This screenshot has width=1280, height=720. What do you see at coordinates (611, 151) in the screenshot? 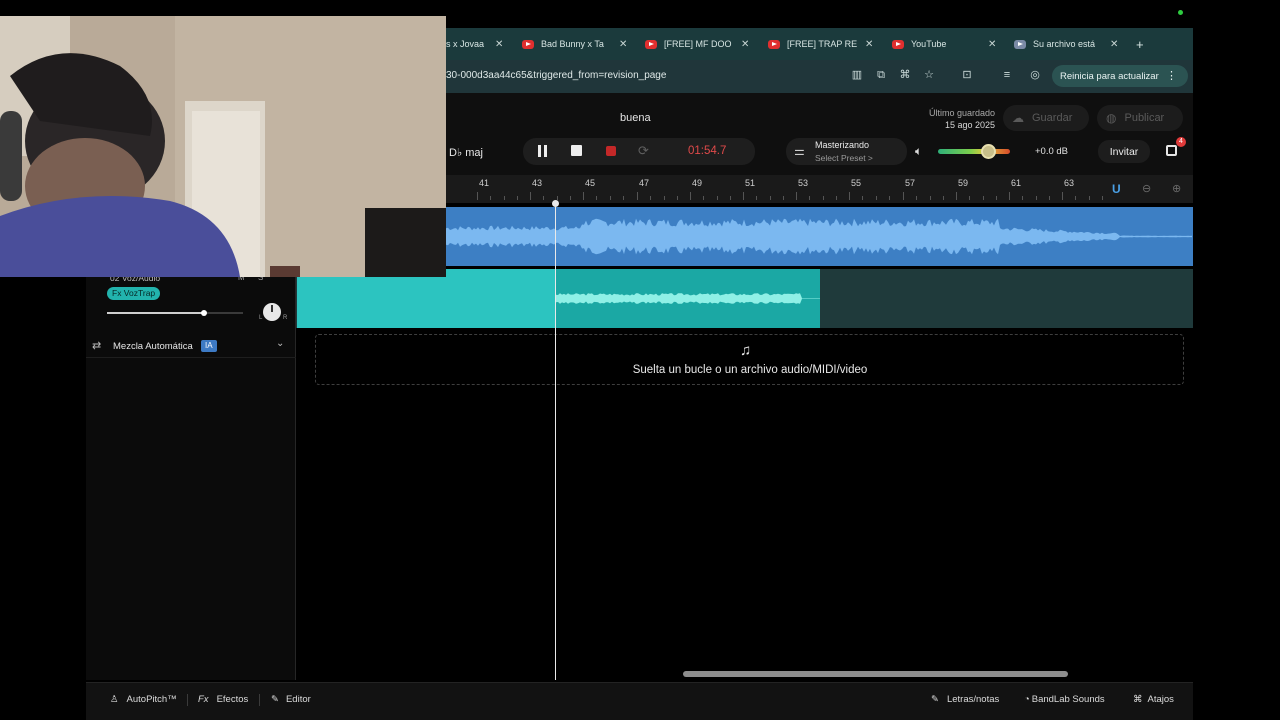
I see `record-button` at bounding box center [611, 151].